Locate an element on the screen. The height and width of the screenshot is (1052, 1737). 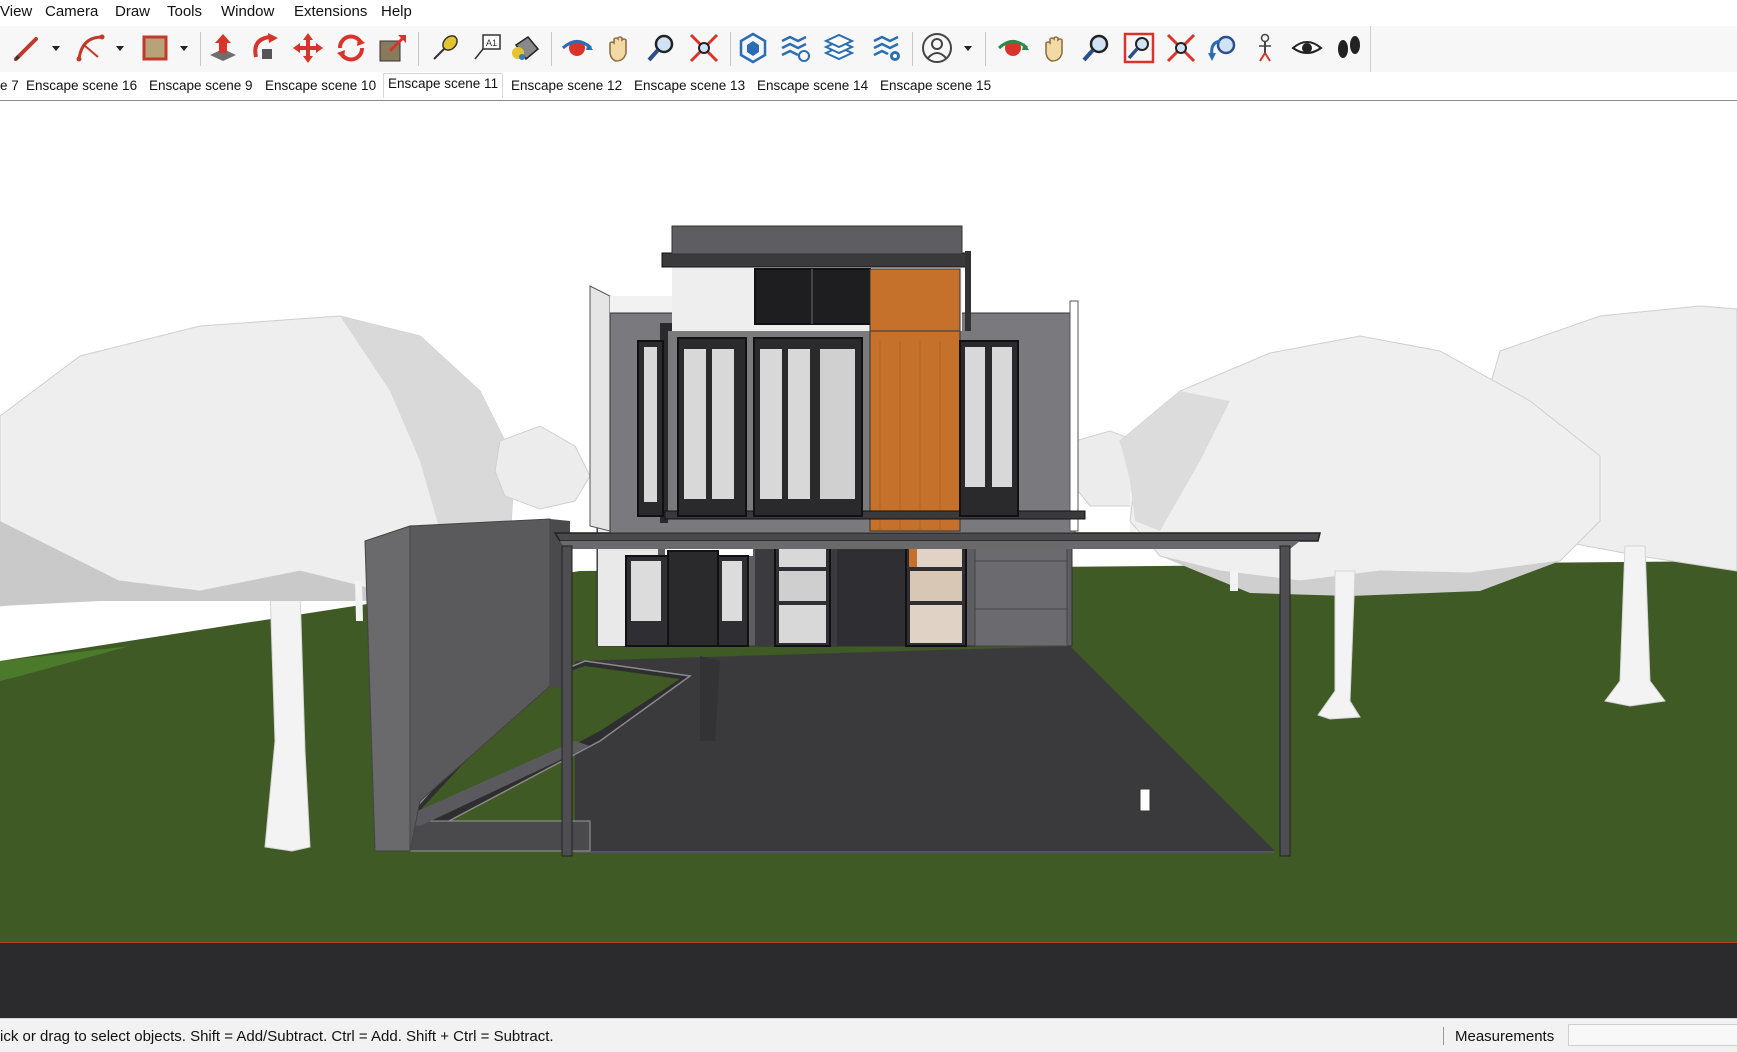
scene-tab: Enscape scene 15 is located at coordinates (935, 85).